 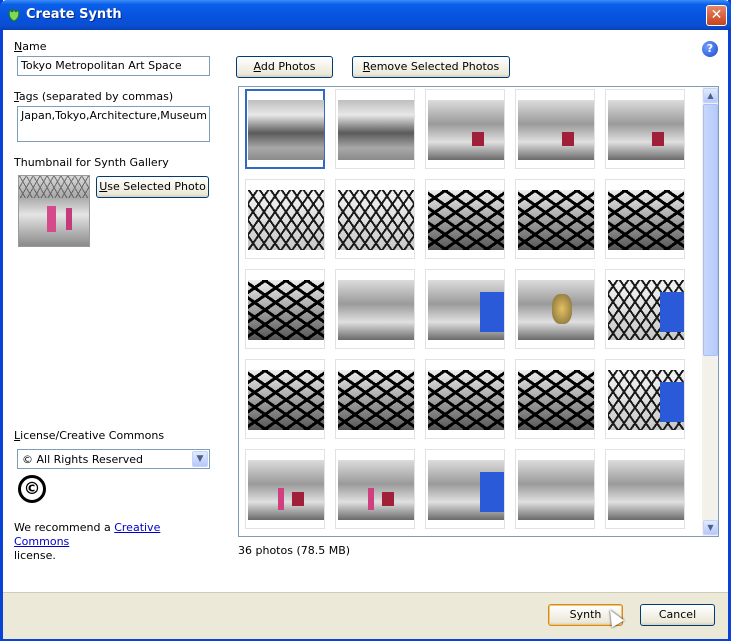 I want to click on recommend-text: We recommend a Creative Commons license., so click(x=109, y=542).